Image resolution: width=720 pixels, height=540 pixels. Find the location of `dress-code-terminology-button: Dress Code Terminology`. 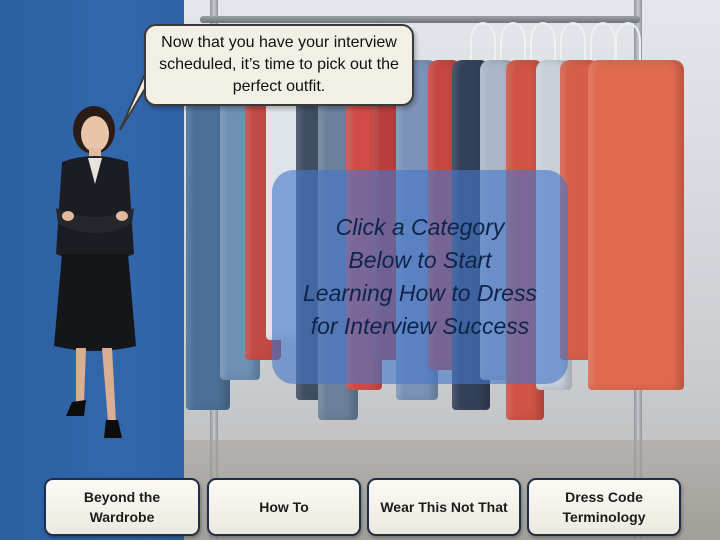

dress-code-terminology-button: Dress Code Terminology is located at coordinates (604, 507).